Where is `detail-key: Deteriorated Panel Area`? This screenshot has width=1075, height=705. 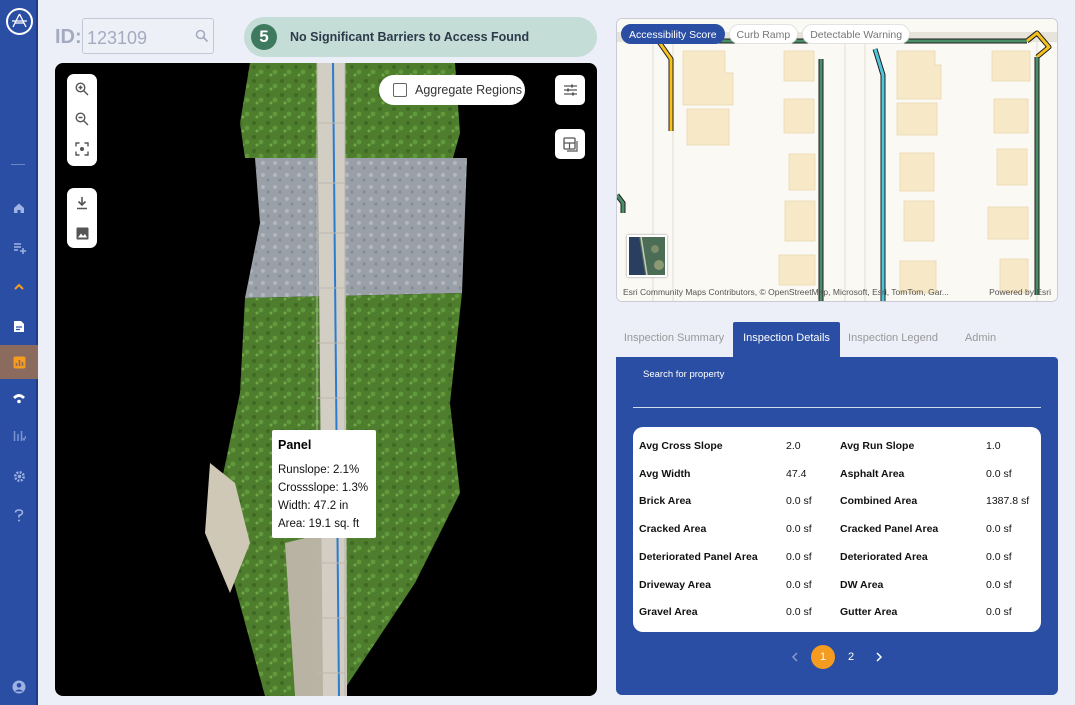
detail-key: Deteriorated Panel Area is located at coordinates (698, 557).